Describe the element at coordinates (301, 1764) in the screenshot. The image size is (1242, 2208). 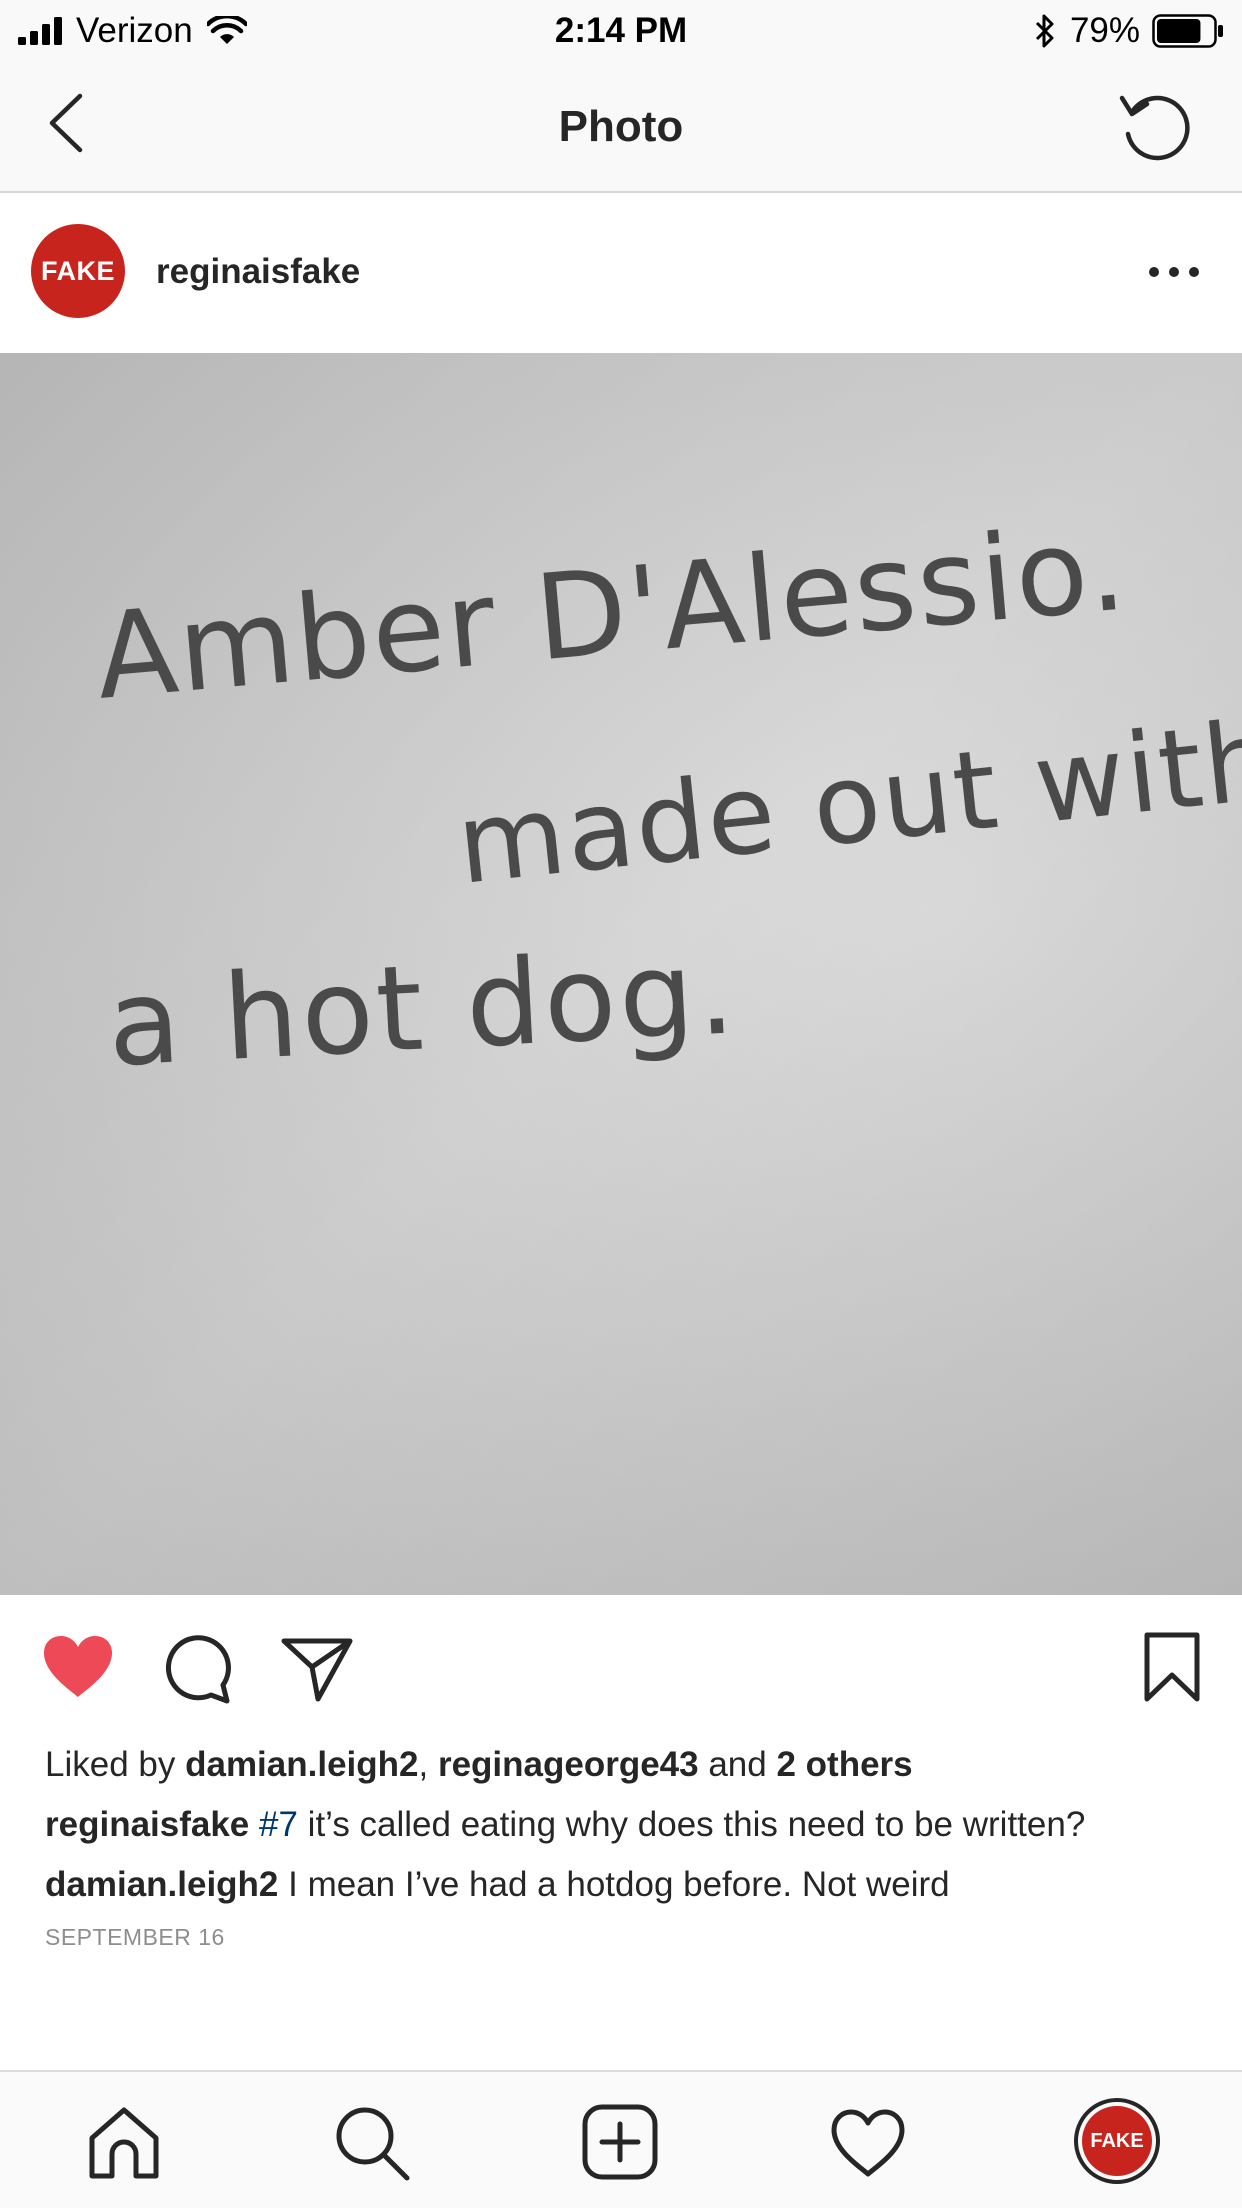
I see `liker-username-1: damian.leigh2` at that location.